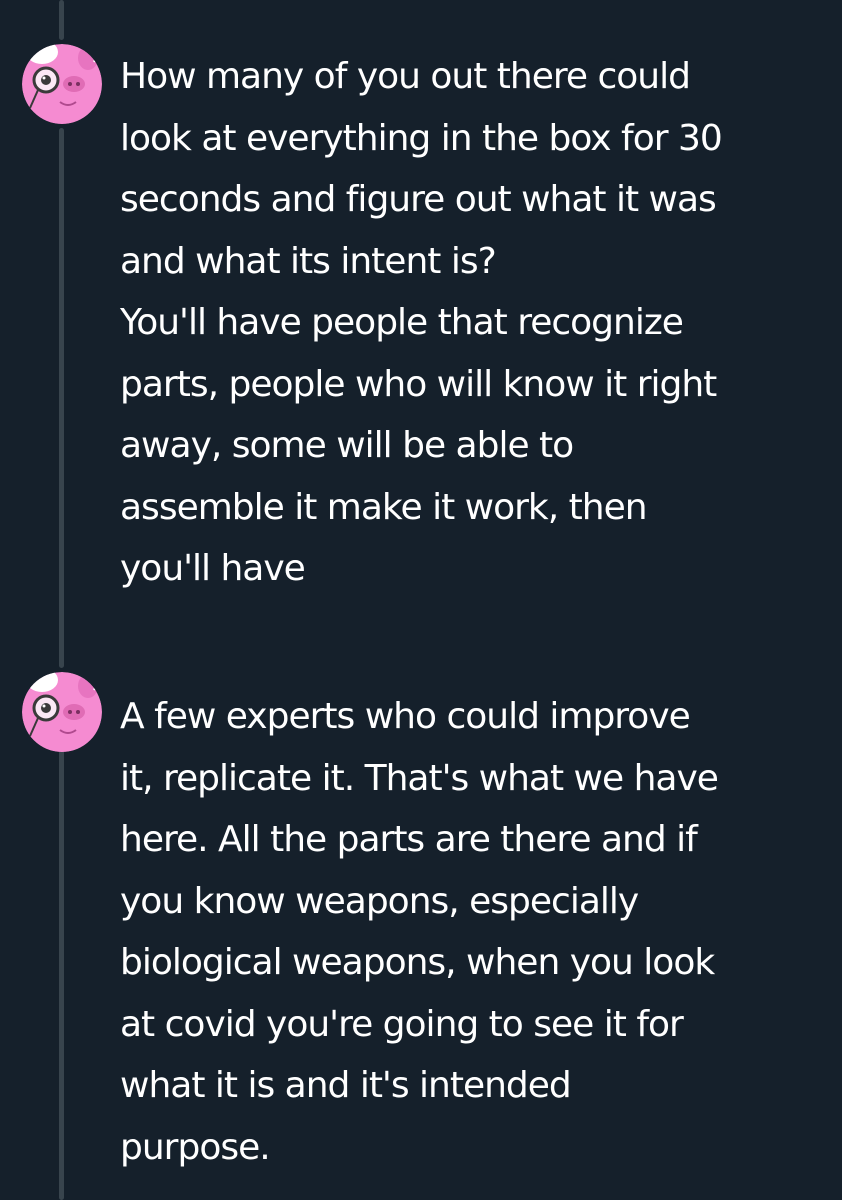  Describe the element at coordinates (308, 261) in the screenshot. I see `text-line: and what its intent is?` at that location.